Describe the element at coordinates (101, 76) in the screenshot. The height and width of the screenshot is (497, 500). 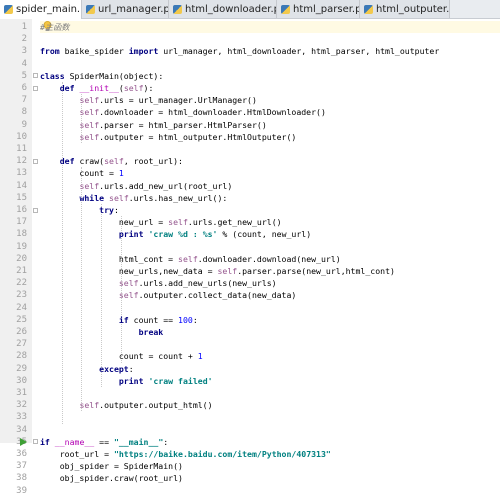
I see `code-line: class SpiderMain(object):` at that location.